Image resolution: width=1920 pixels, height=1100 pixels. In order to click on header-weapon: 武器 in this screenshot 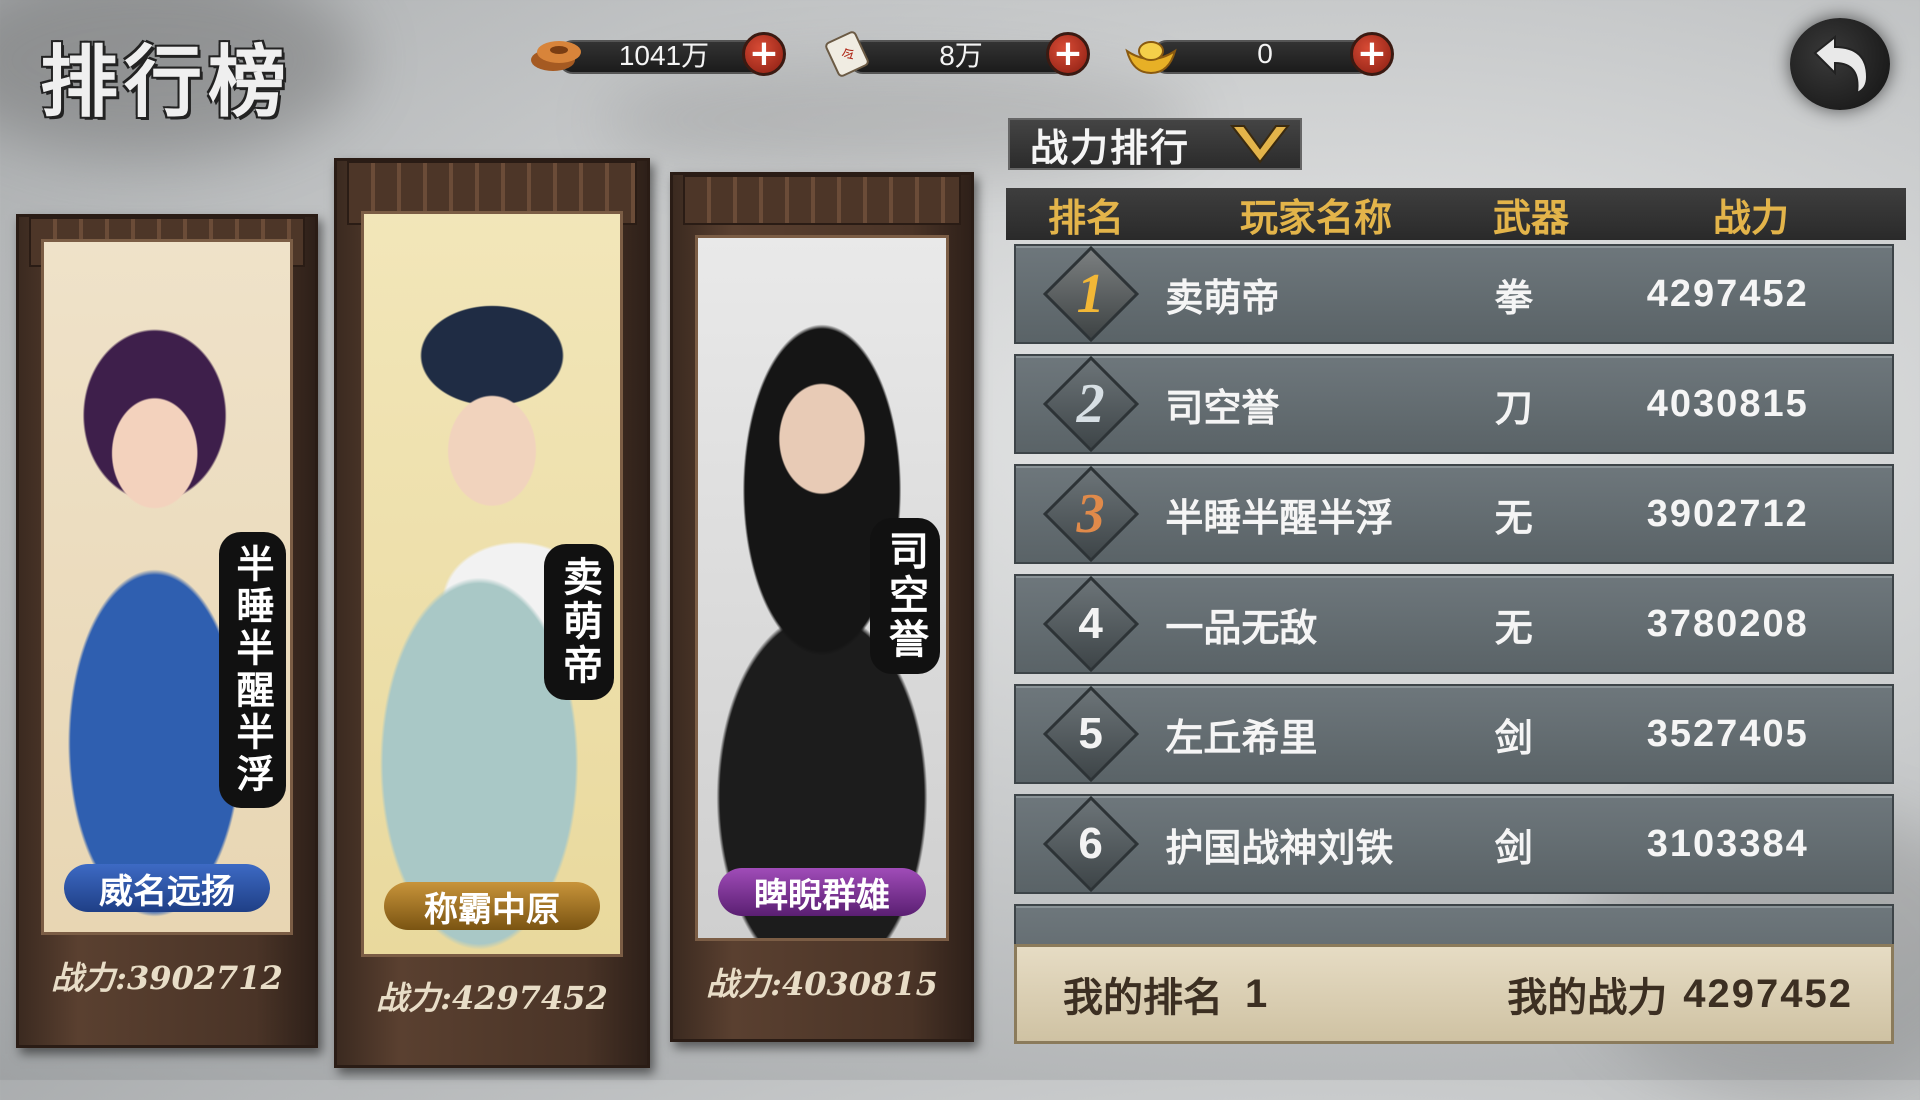, I will do `click(1530, 217)`.